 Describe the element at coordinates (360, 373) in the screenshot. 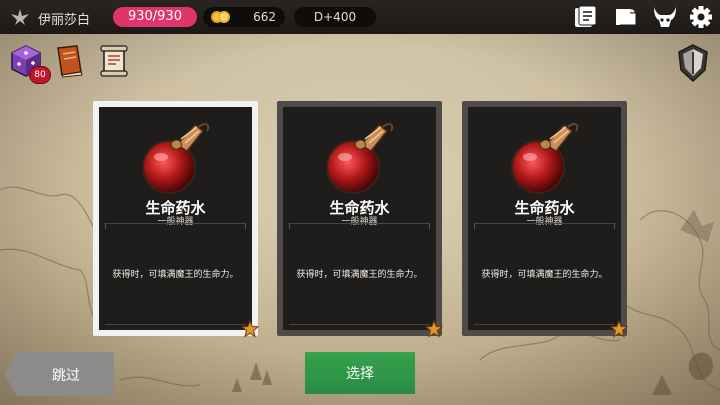

I see `select-button: 选择` at that location.